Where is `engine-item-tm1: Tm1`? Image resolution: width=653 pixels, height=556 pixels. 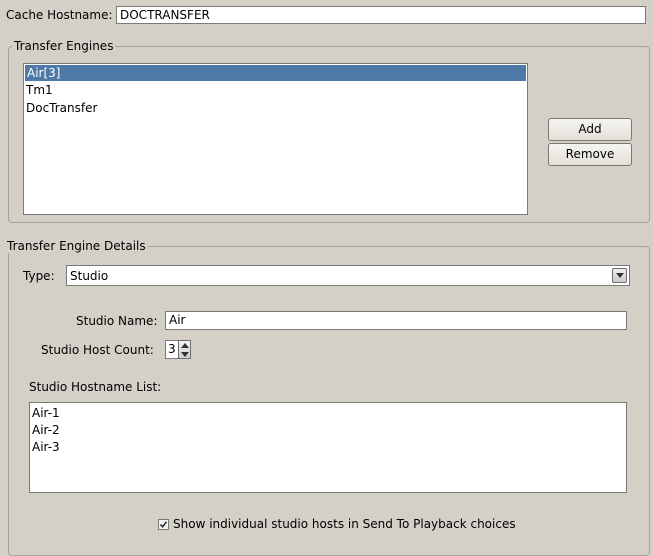
engine-item-tm1: Tm1 is located at coordinates (275, 90).